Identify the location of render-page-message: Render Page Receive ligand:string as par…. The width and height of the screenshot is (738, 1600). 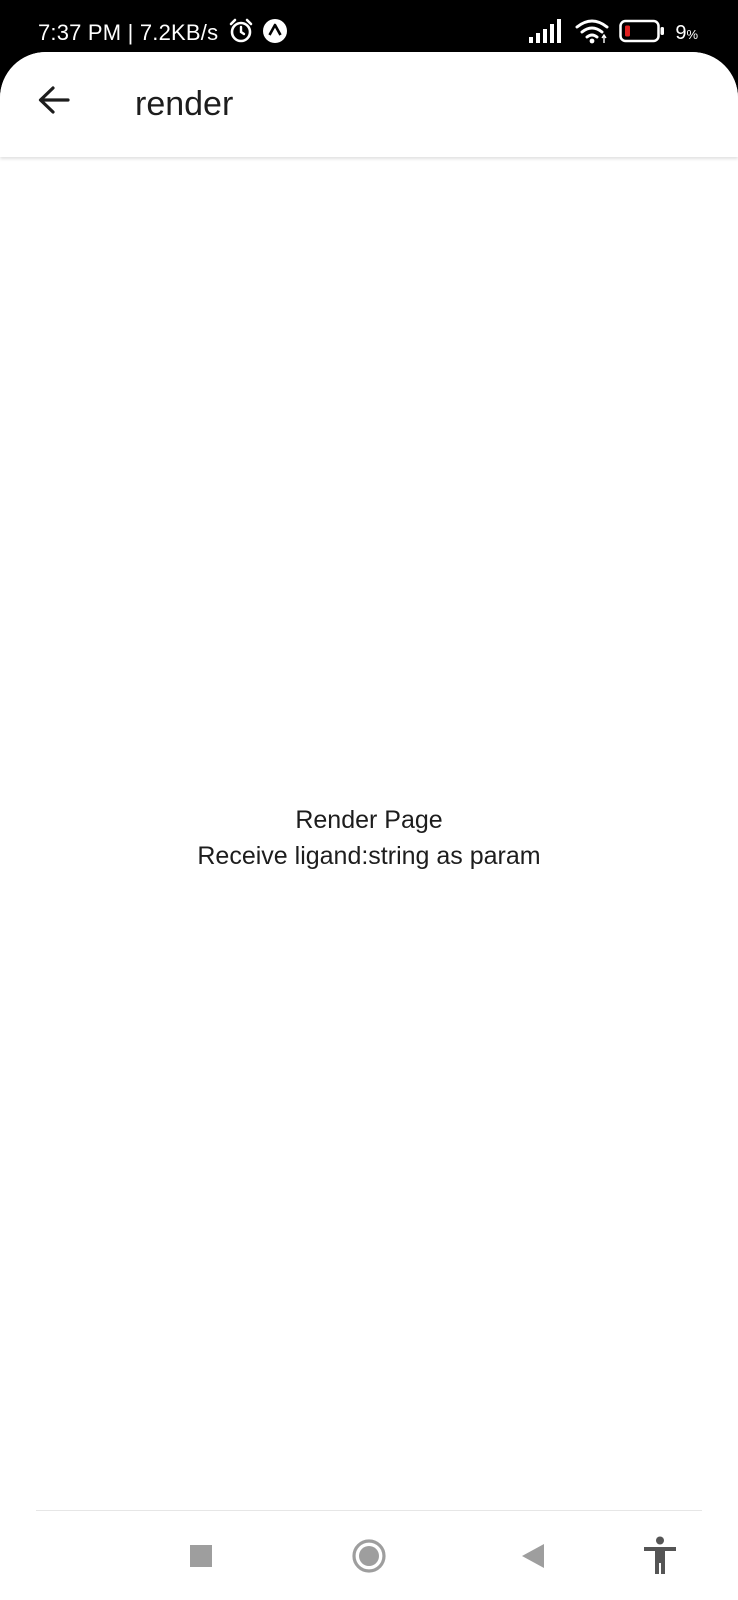
(369, 838).